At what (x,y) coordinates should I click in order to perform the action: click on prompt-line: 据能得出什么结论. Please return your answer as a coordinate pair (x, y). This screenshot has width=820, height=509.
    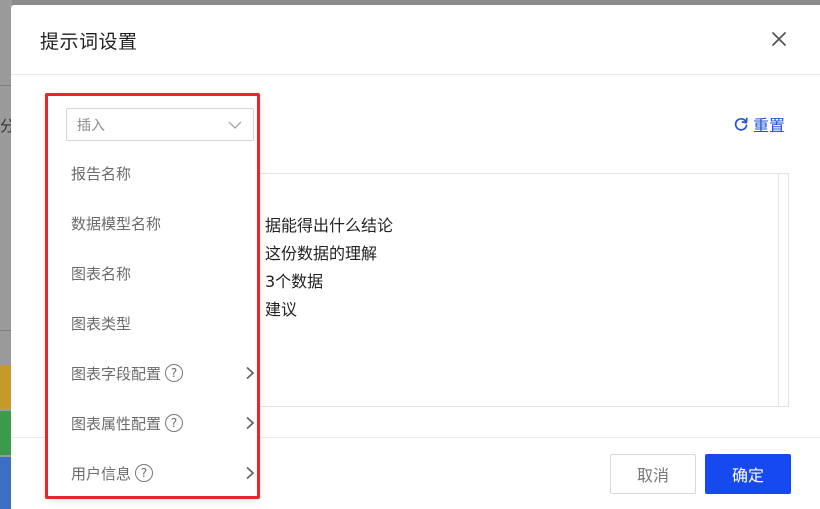
    Looking at the image, I should click on (329, 225).